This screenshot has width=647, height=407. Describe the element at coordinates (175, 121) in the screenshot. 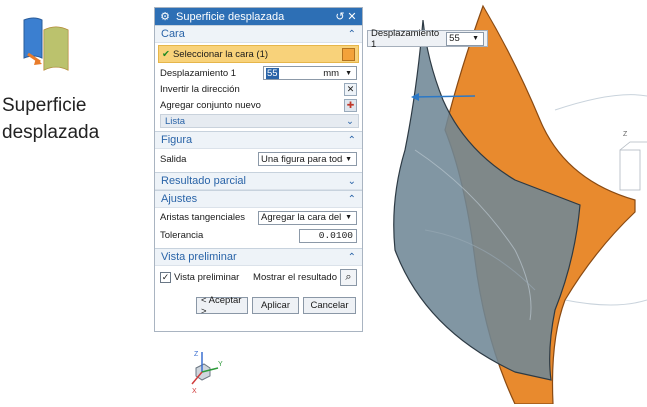

I see `list-label: Lista` at that location.